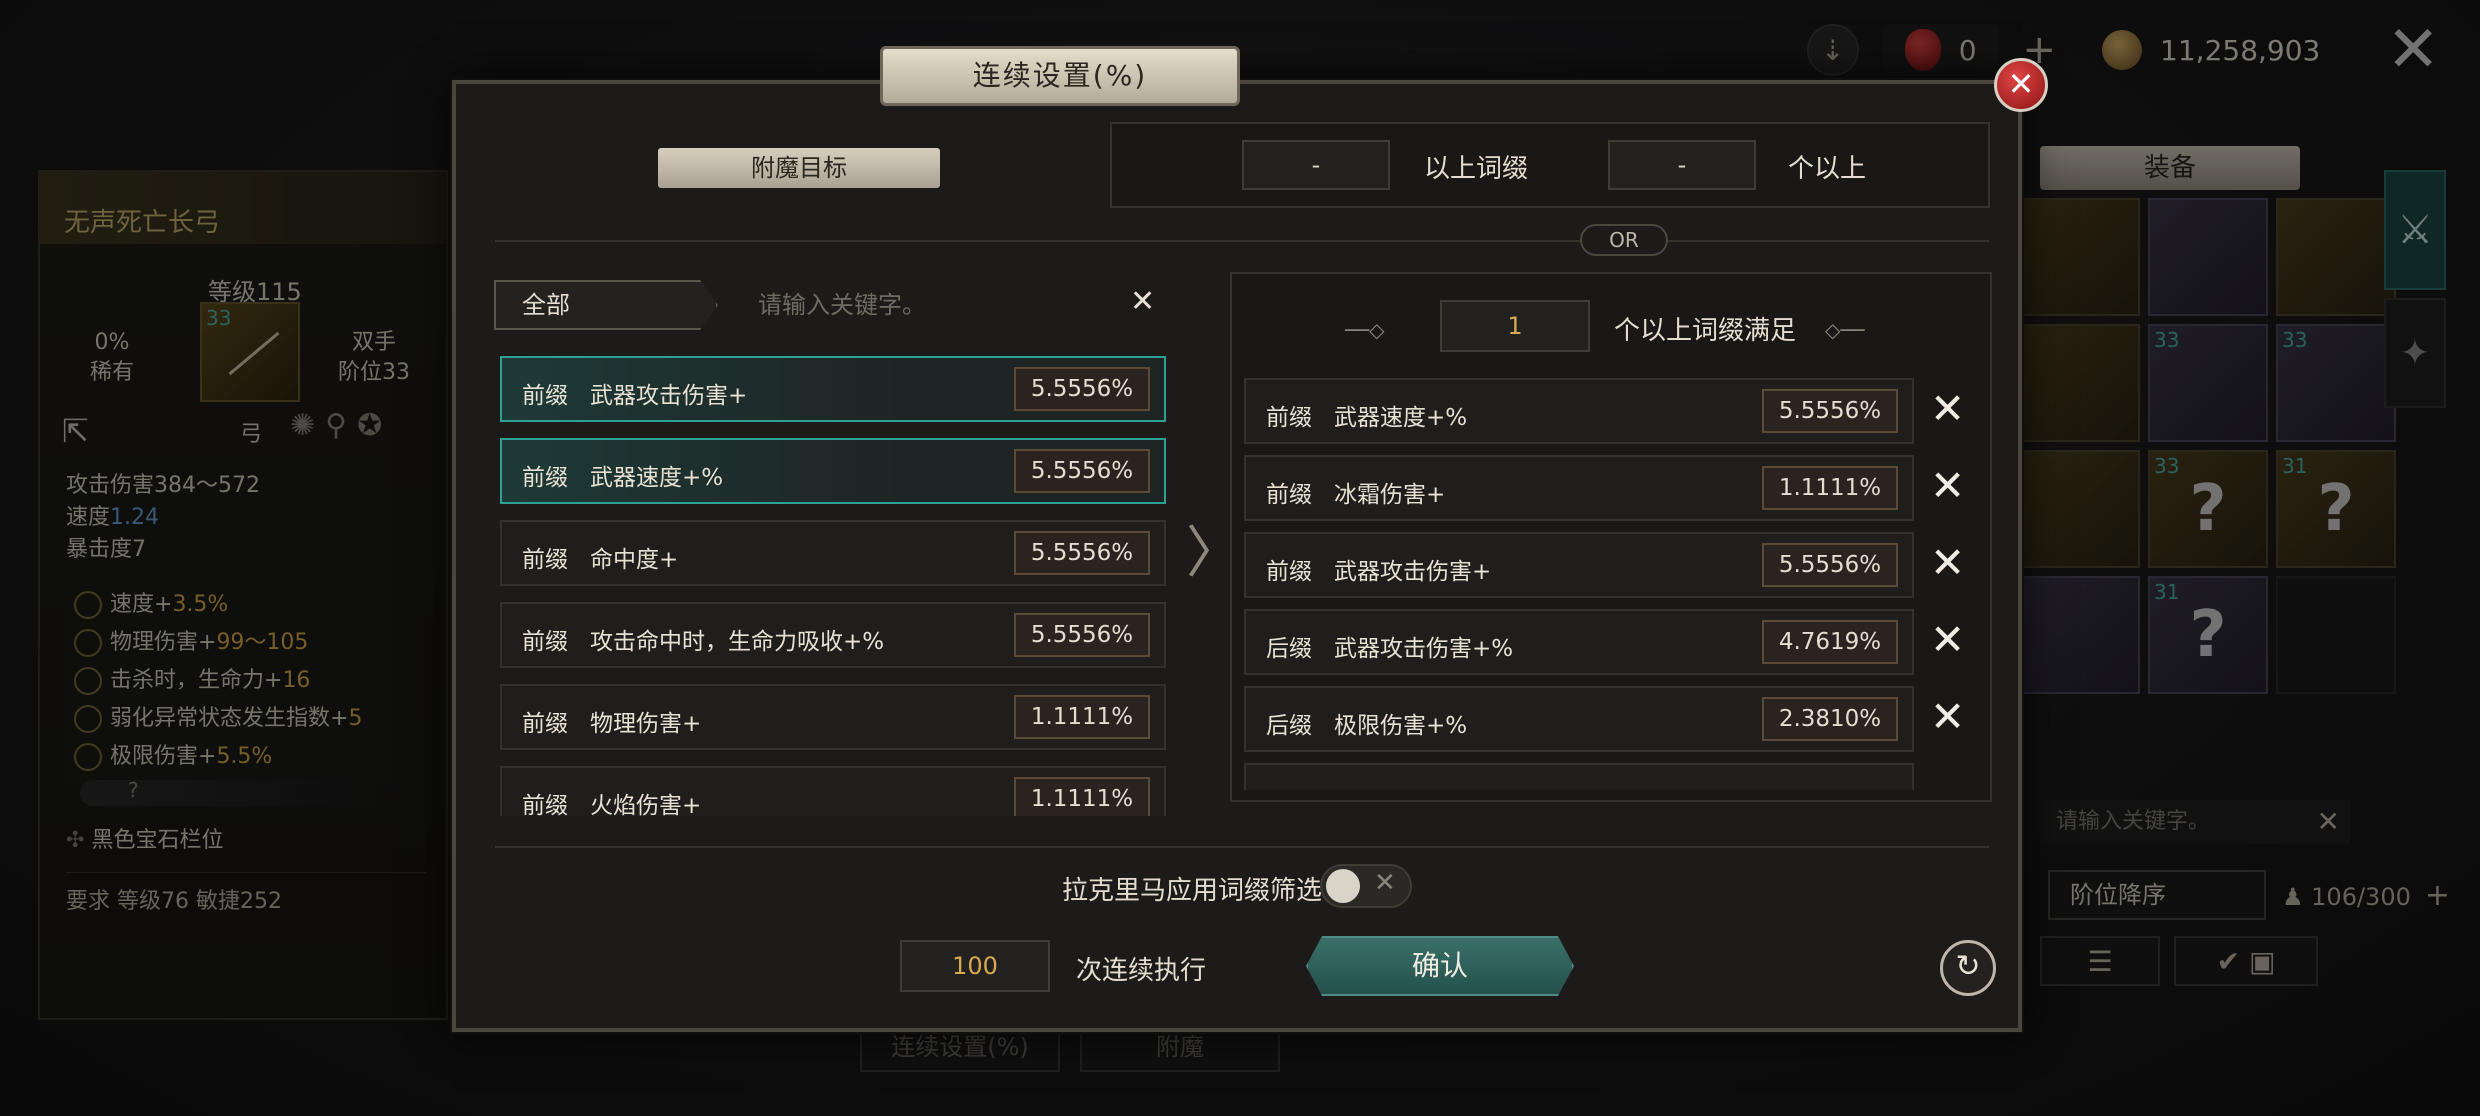 This screenshot has width=2480, height=1116. I want to click on selected-affix-row: 后缀 极限伤害+% 2.3810%, so click(1579, 719).